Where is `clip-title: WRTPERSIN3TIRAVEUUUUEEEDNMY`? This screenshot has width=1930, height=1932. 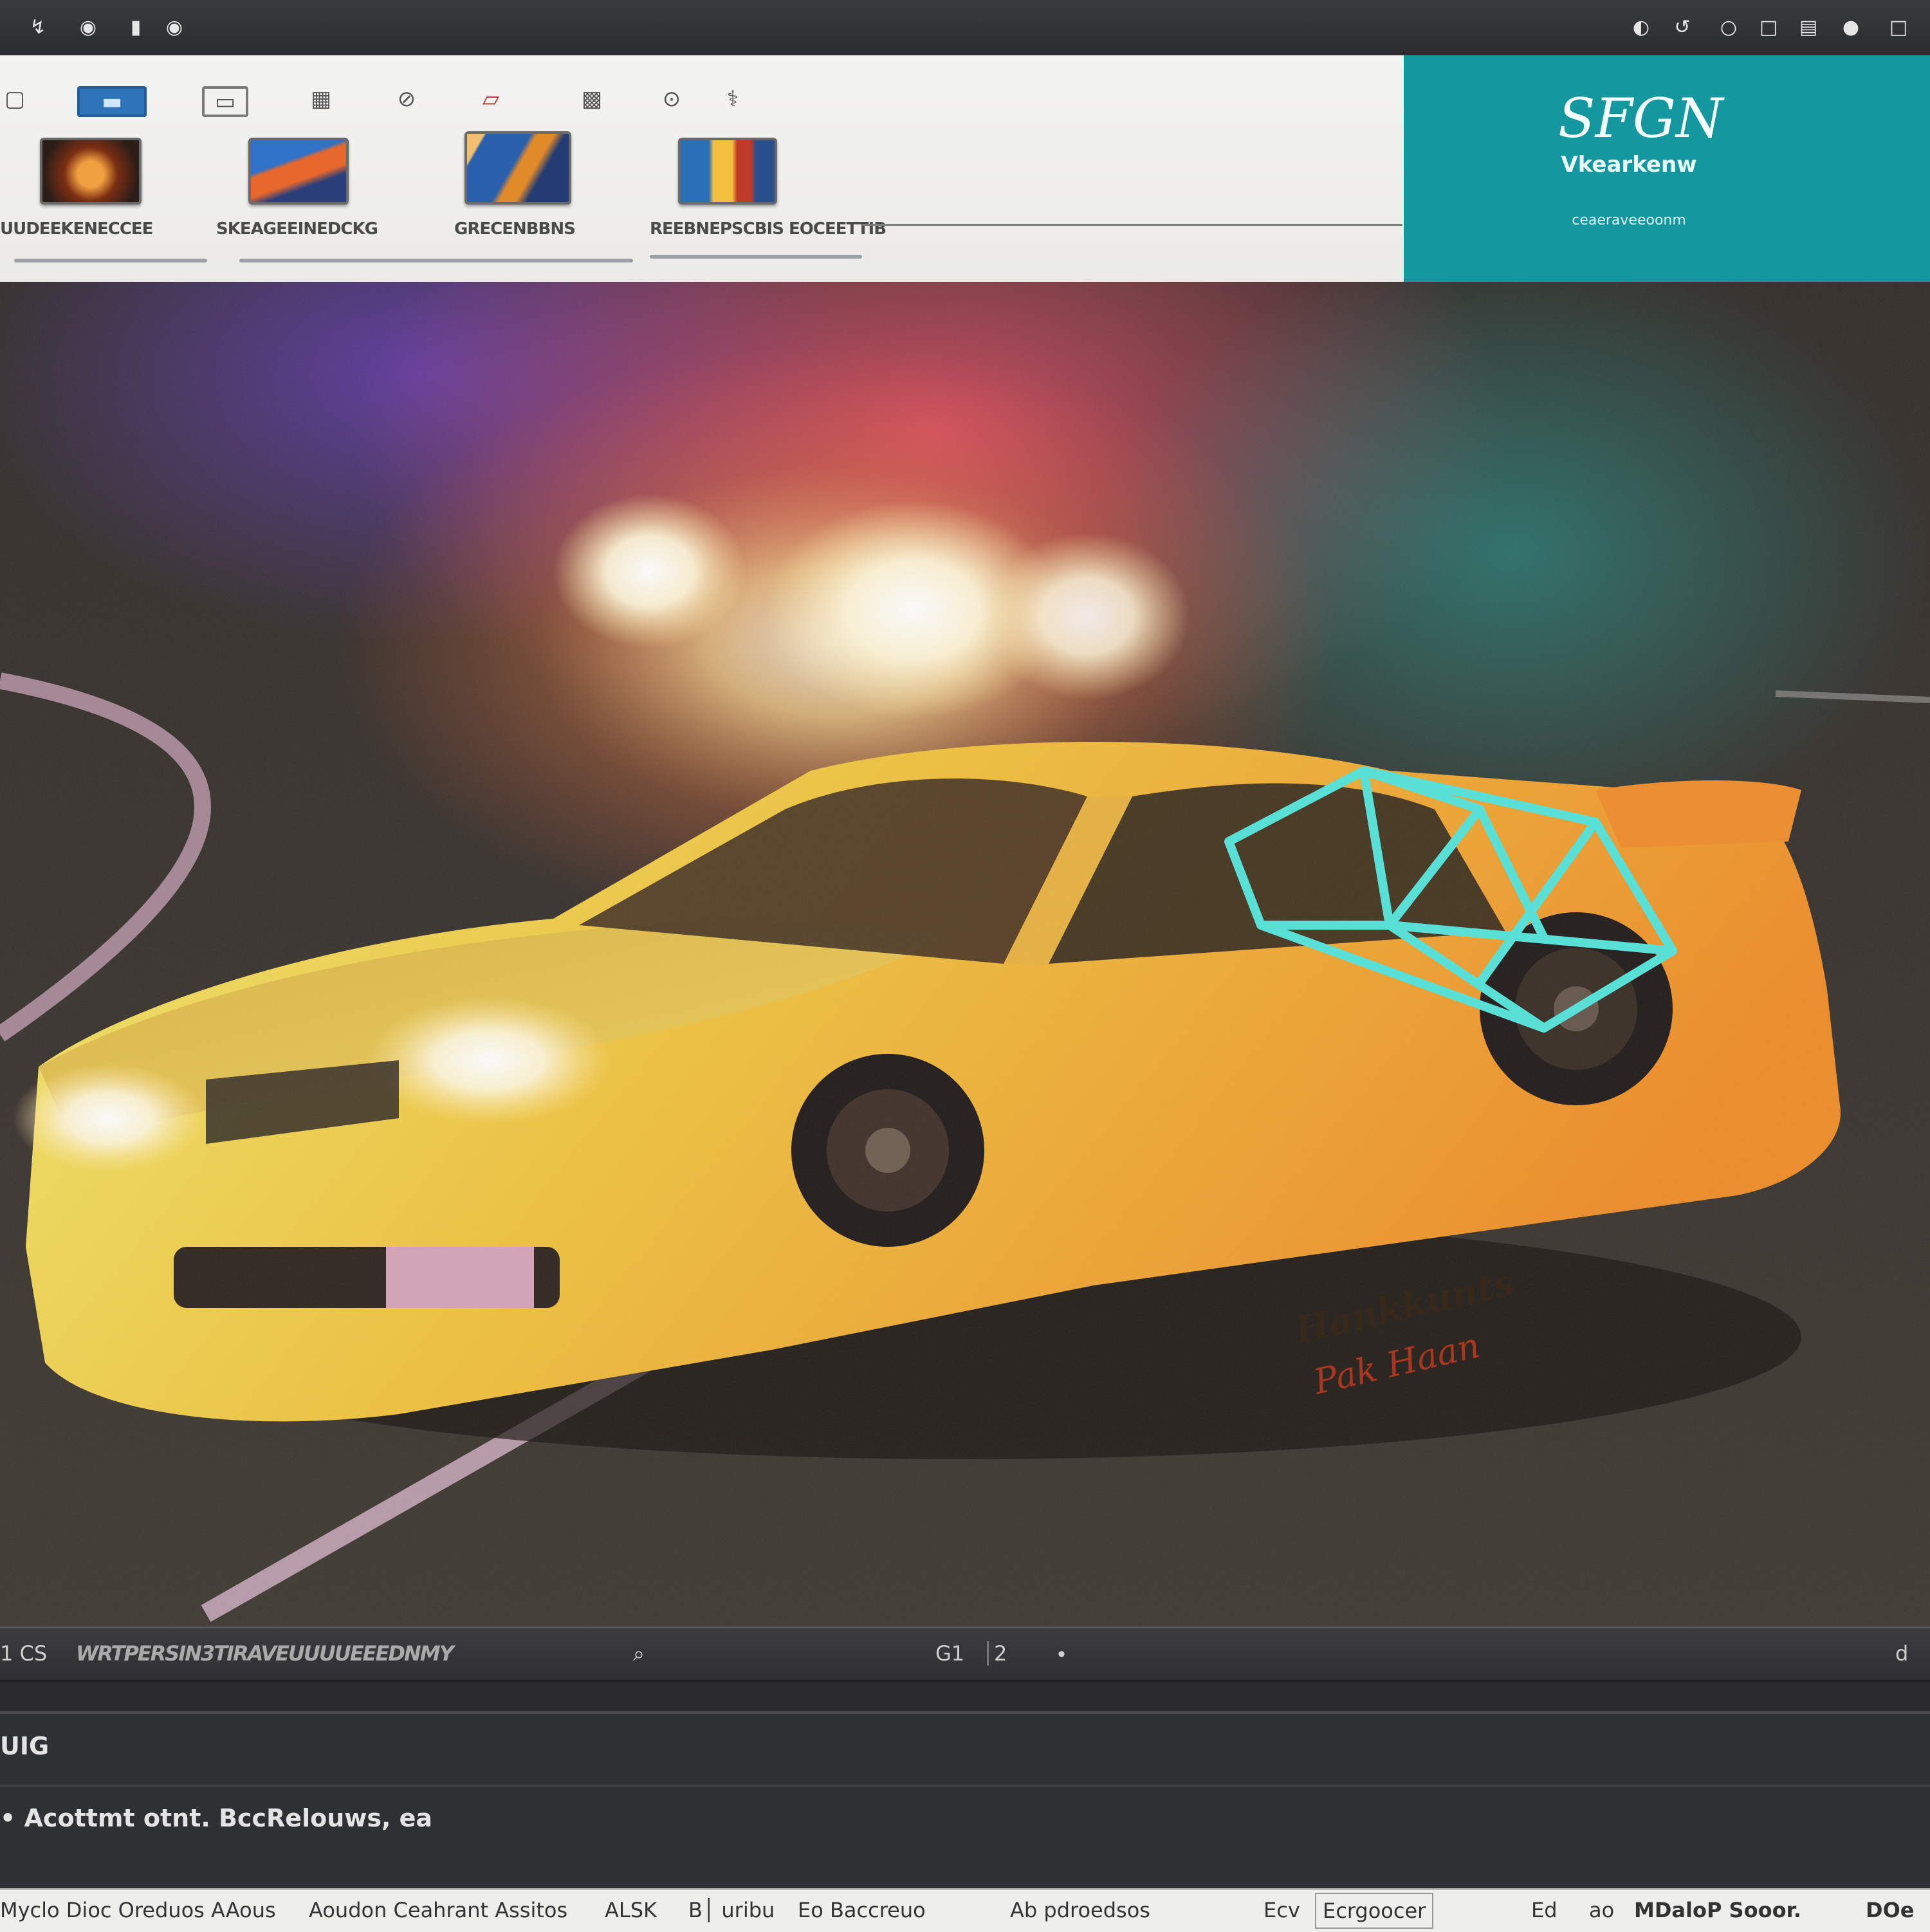 clip-title: WRTPERSIN3TIRAVEUUUUEEEDNMY is located at coordinates (265, 1653).